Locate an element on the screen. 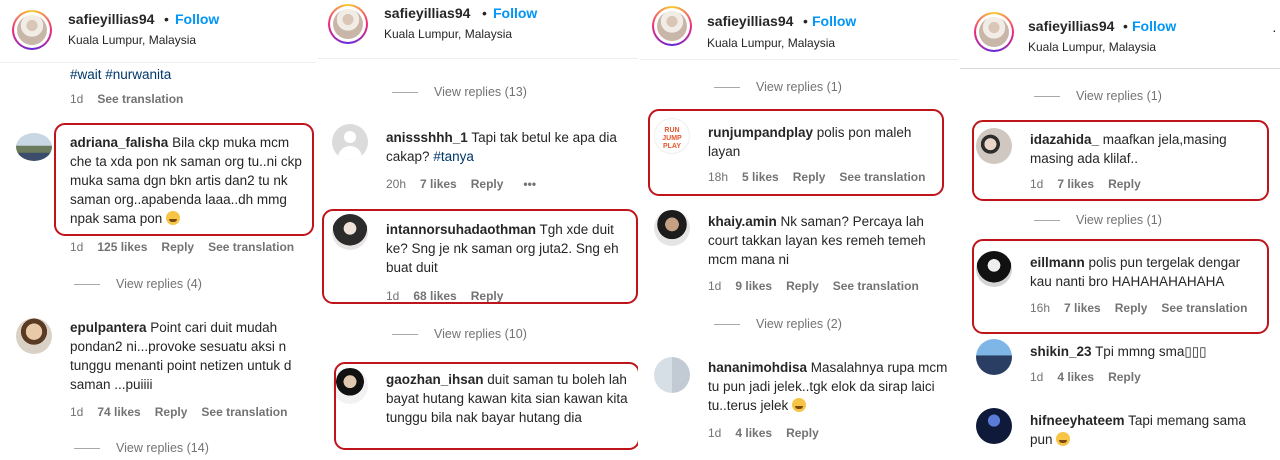  comment-meta: 1d 9 likes Reply See translation is located at coordinates (813, 286).